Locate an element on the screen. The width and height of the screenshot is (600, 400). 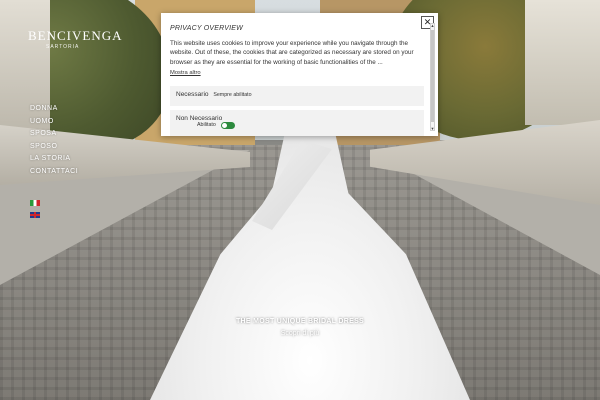
non-necessary-cookies-toggle is located at coordinates (228, 125).